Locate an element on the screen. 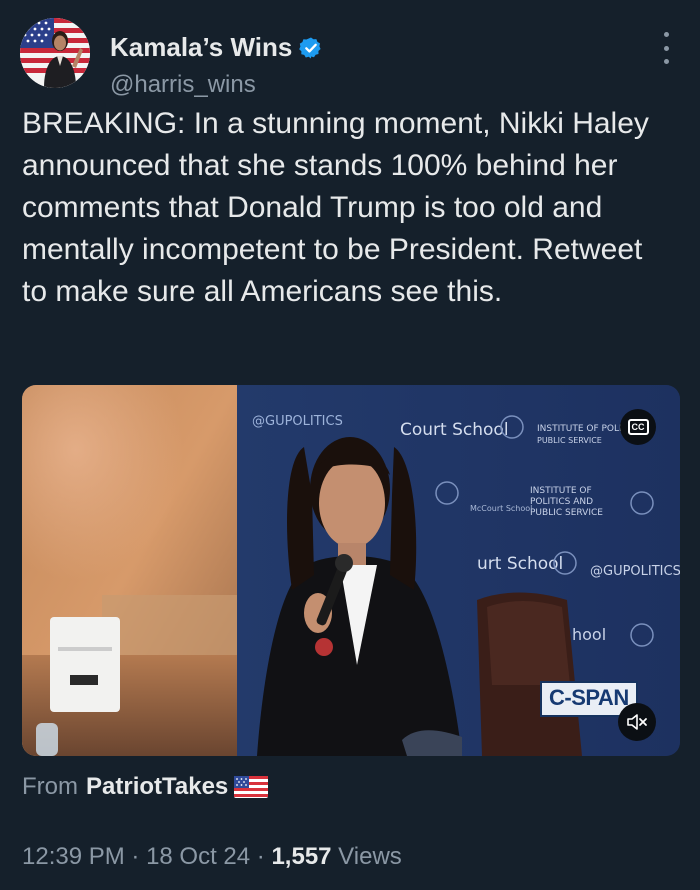 The width and height of the screenshot is (700, 890). avatar is located at coordinates (55, 53).